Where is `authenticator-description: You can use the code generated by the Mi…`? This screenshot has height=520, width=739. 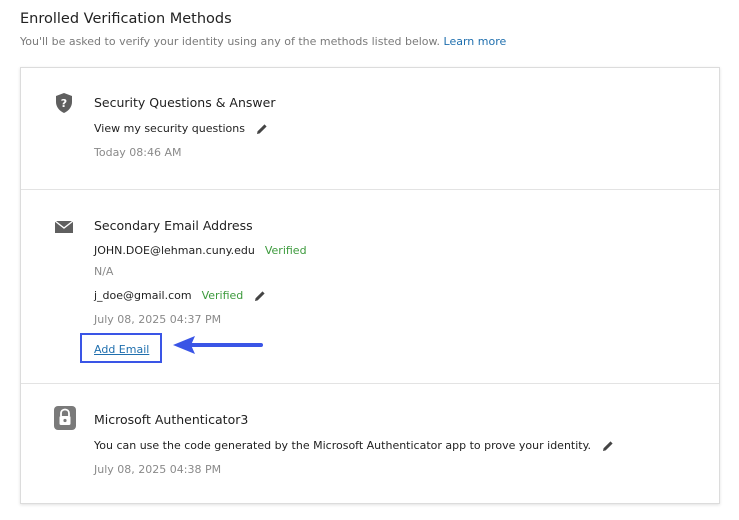
authenticator-description: You can use the code generated by the Mi… is located at coordinates (343, 445).